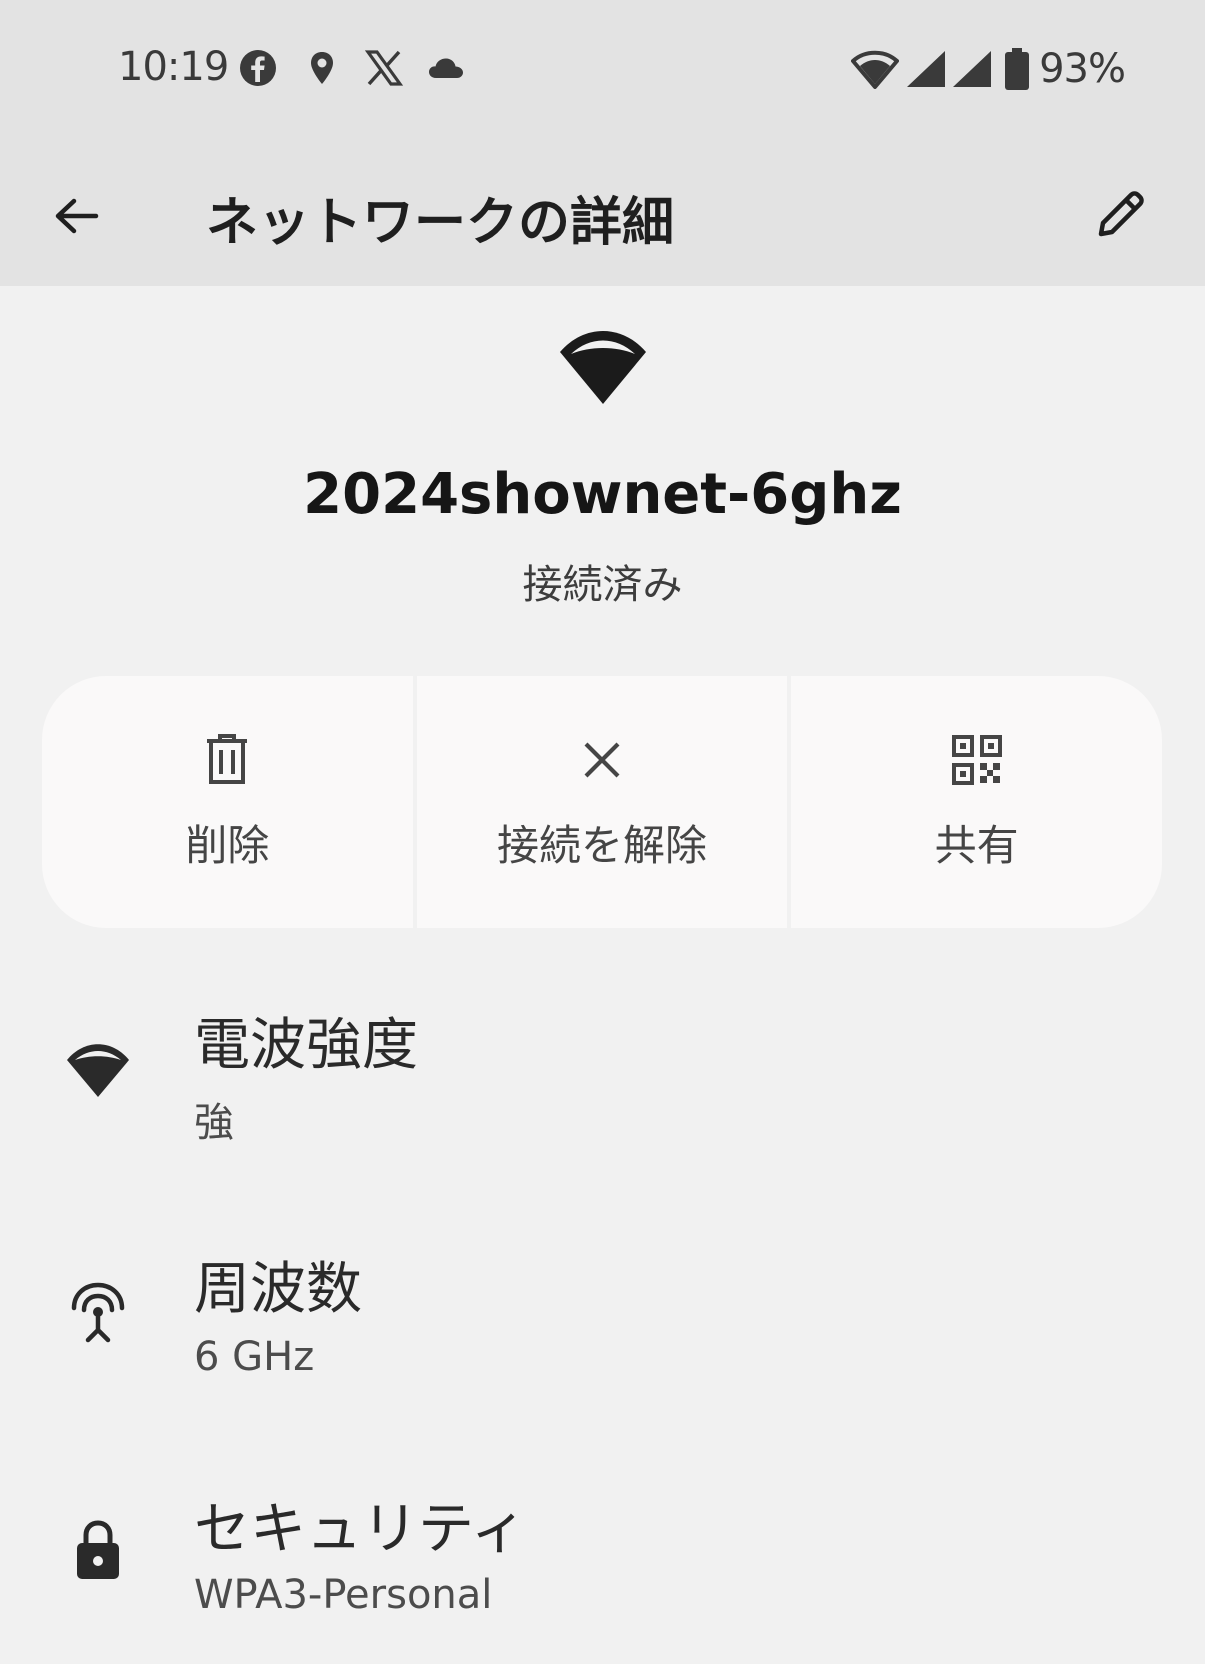 Image resolution: width=1205 pixels, height=1664 pixels. What do you see at coordinates (1017, 69) in the screenshot?
I see `battery-icon` at bounding box center [1017, 69].